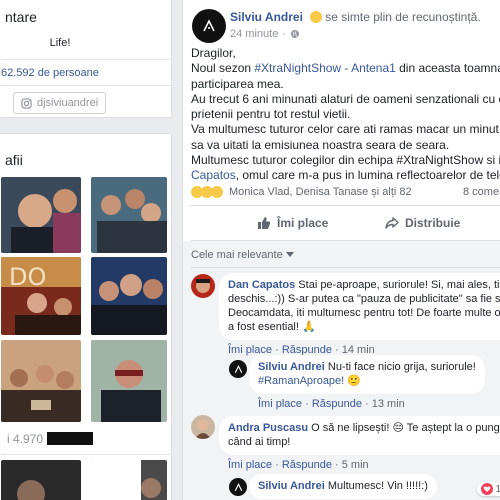 The width and height of the screenshot is (500, 500). What do you see at coordinates (237, 83) in the screenshot?
I see `post-line: participarea mea.` at bounding box center [237, 83].